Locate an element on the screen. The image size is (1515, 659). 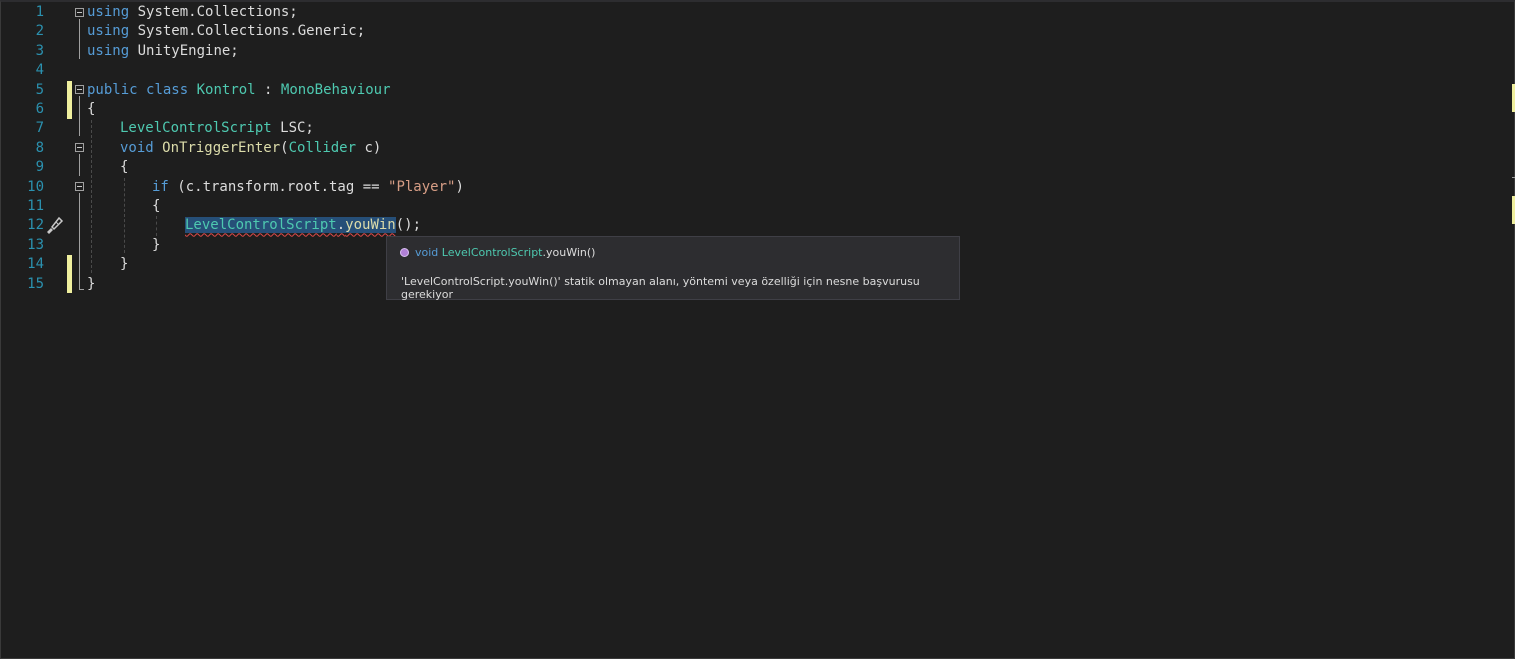
code-line-5: public class Kontrol : MonoBehaviour is located at coordinates (239, 90).